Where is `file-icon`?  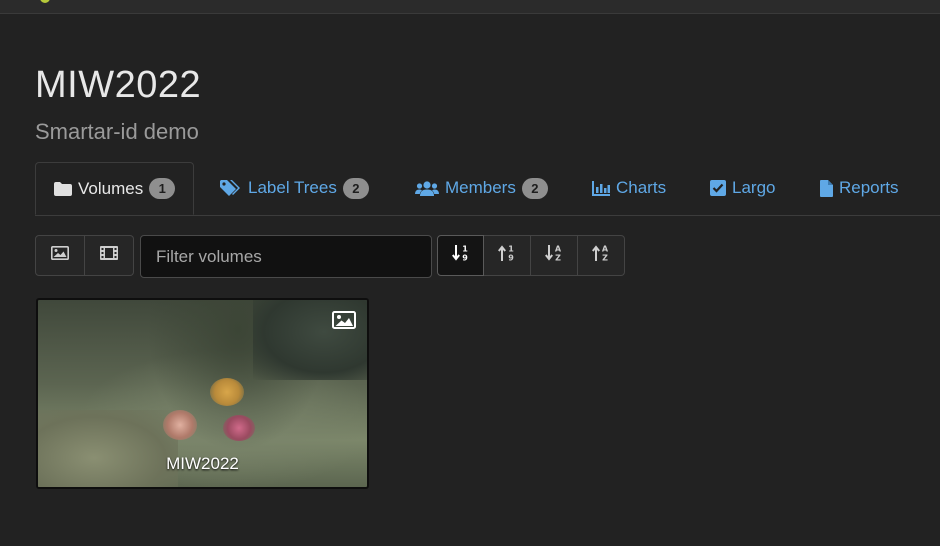 file-icon is located at coordinates (826, 188).